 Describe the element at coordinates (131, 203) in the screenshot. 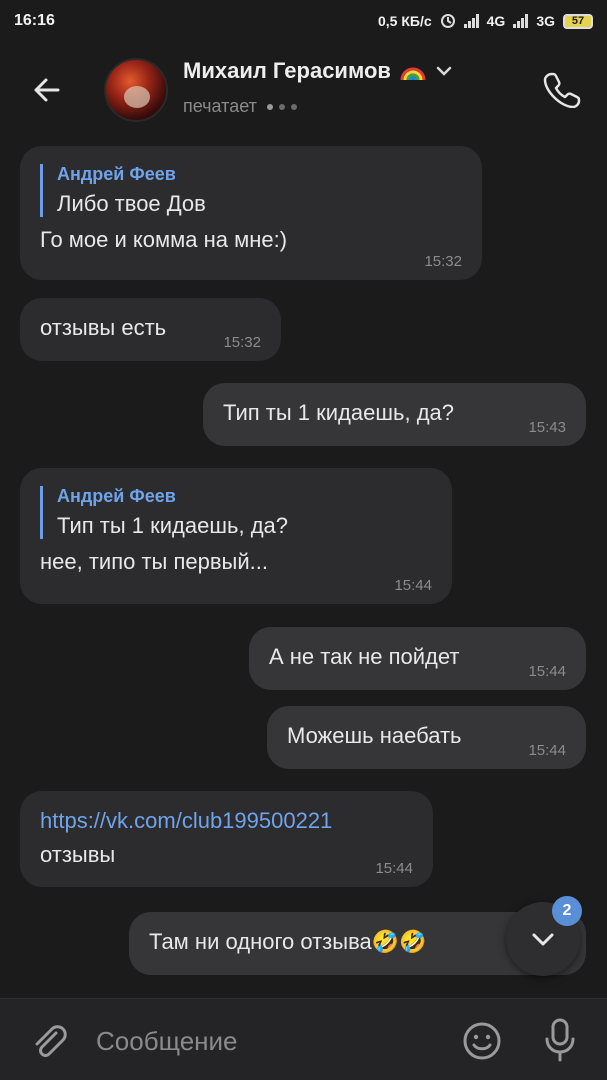

I see `reply-text: Либо твое Дов` at that location.